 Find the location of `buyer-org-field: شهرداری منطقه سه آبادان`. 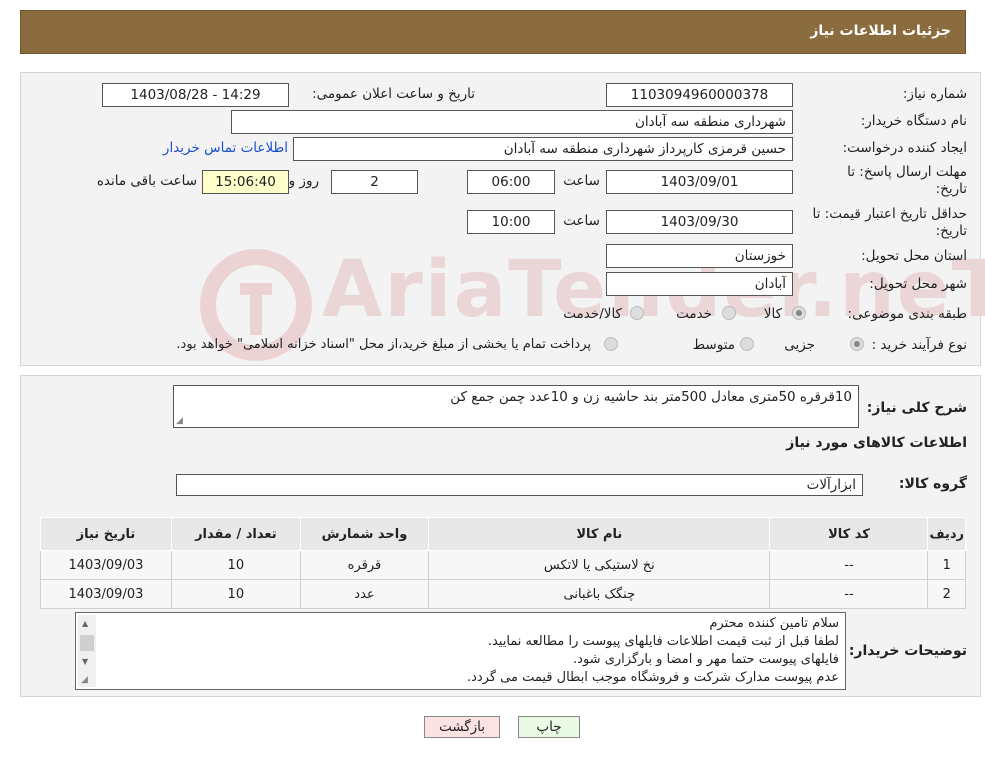

buyer-org-field: شهرداری منطقه سه آبادان is located at coordinates (512, 122).